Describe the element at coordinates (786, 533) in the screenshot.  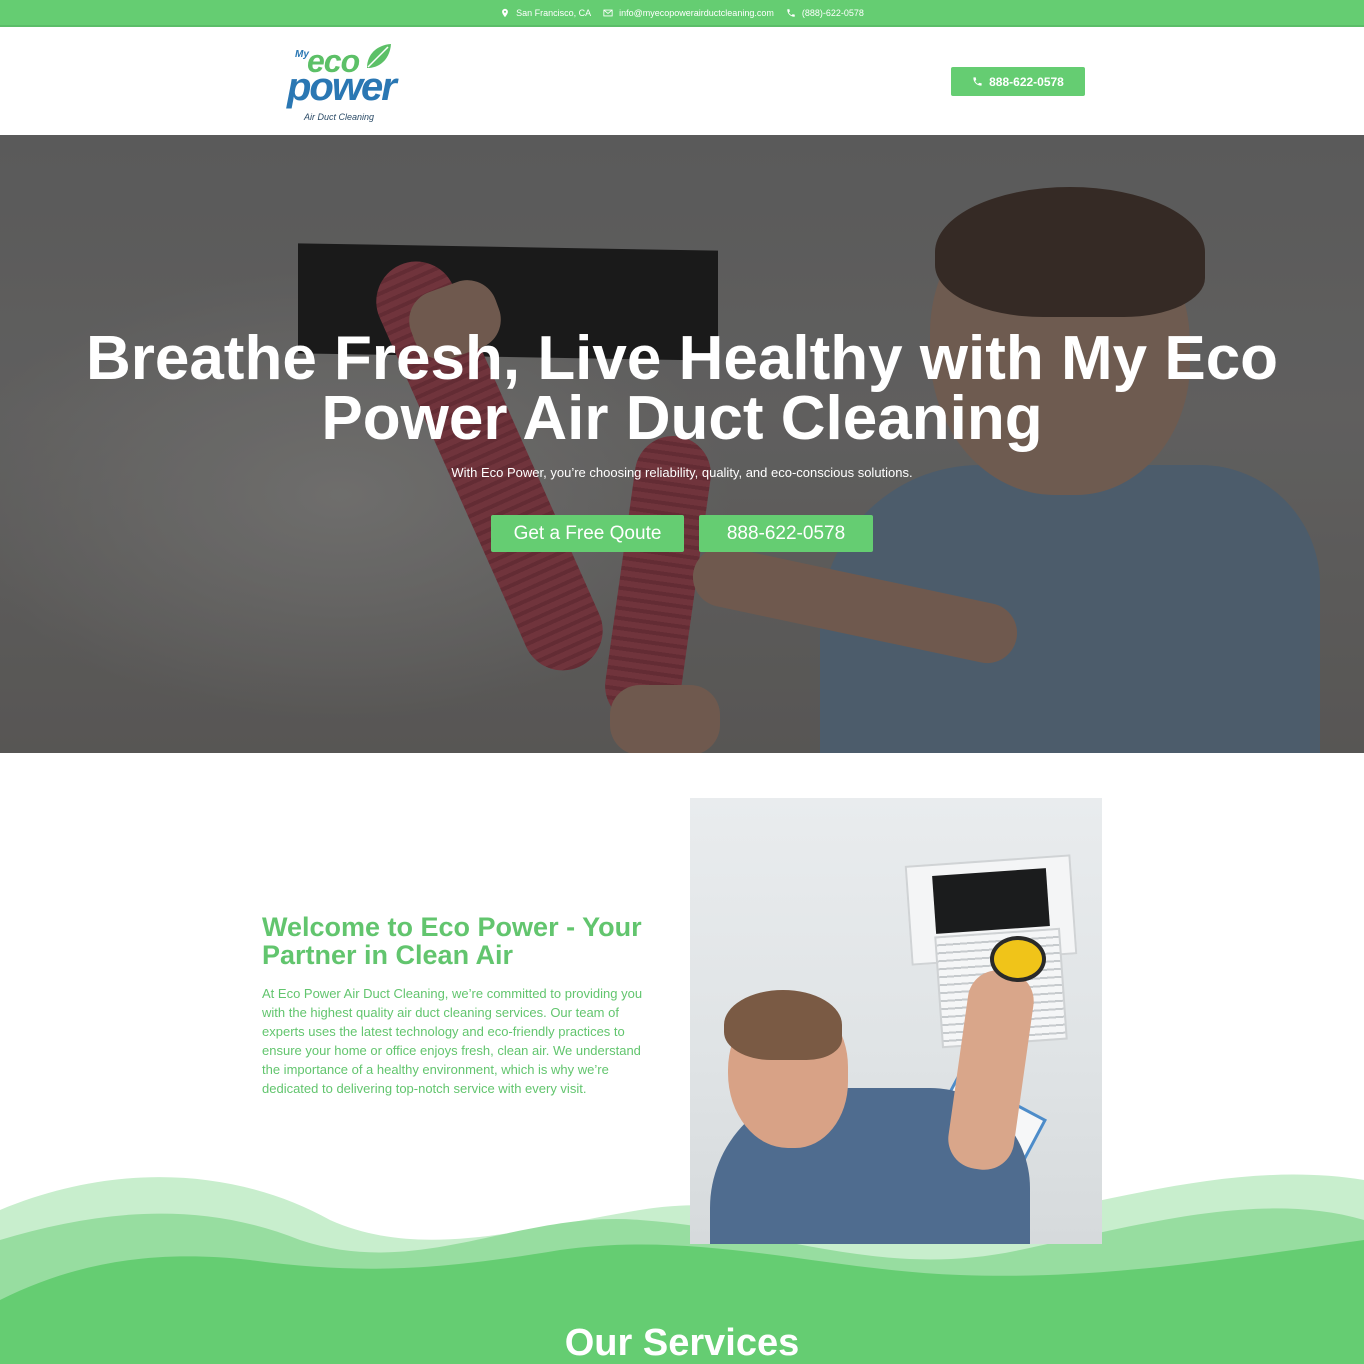
I see `hero-phone-button: 888-622-0578` at that location.